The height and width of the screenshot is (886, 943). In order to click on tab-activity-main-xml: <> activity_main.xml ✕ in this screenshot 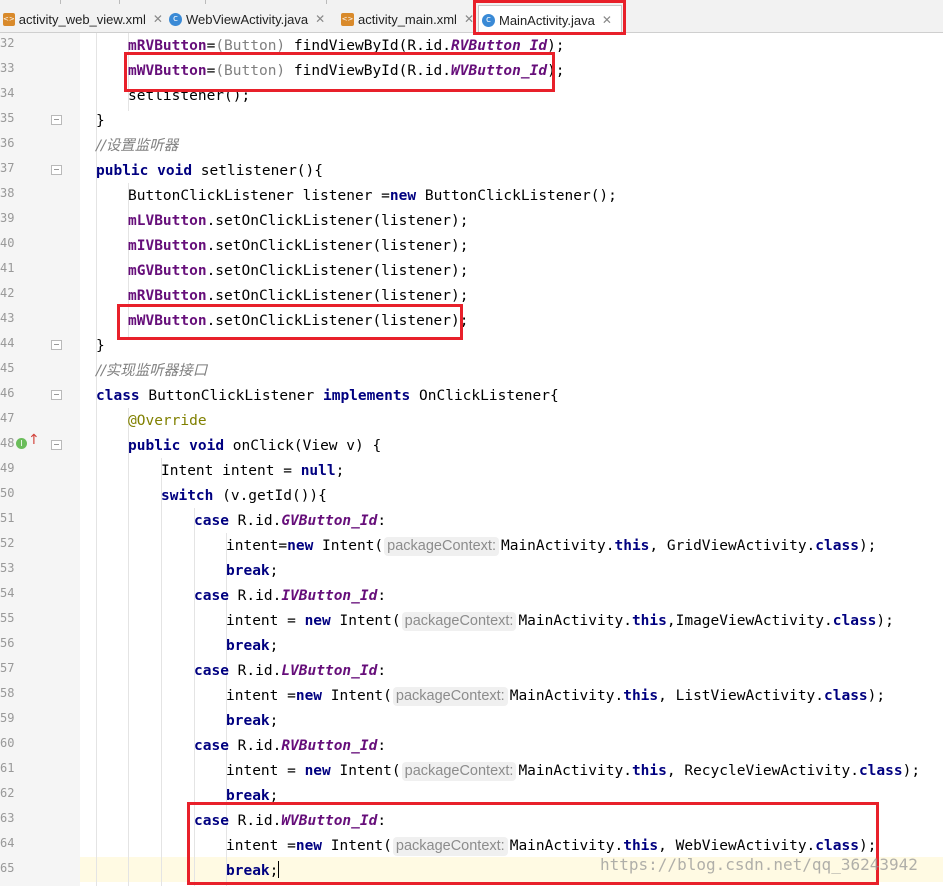, I will do `click(406, 19)`.